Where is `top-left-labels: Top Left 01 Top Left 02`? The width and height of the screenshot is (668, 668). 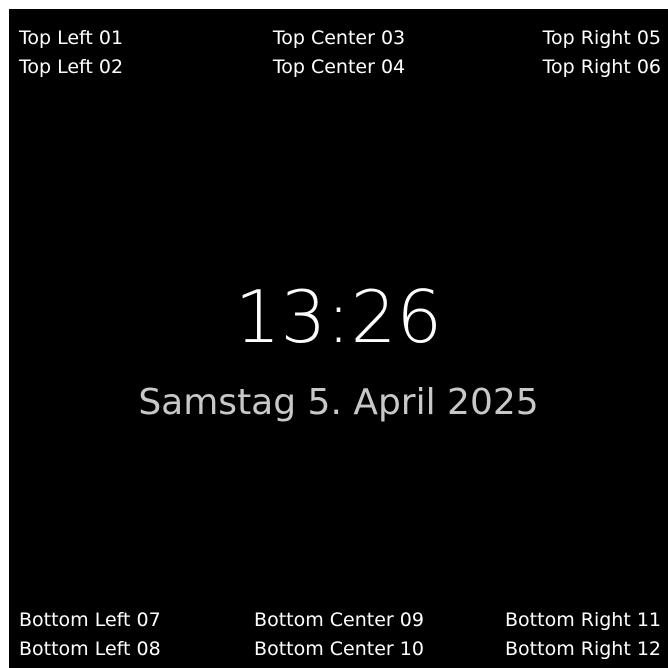 top-left-labels: Top Left 01 Top Left 02 is located at coordinates (71, 53).